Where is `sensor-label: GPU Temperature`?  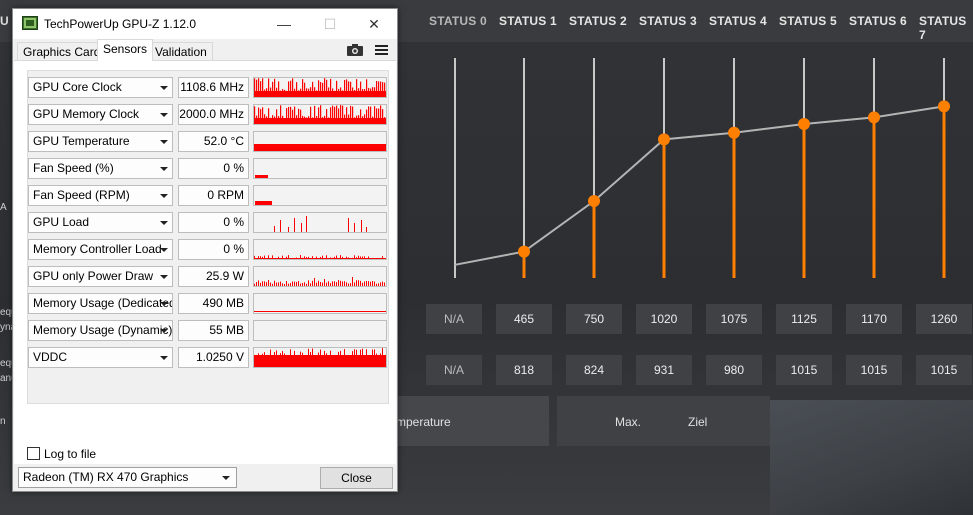
sensor-label: GPU Temperature is located at coordinates (81, 141).